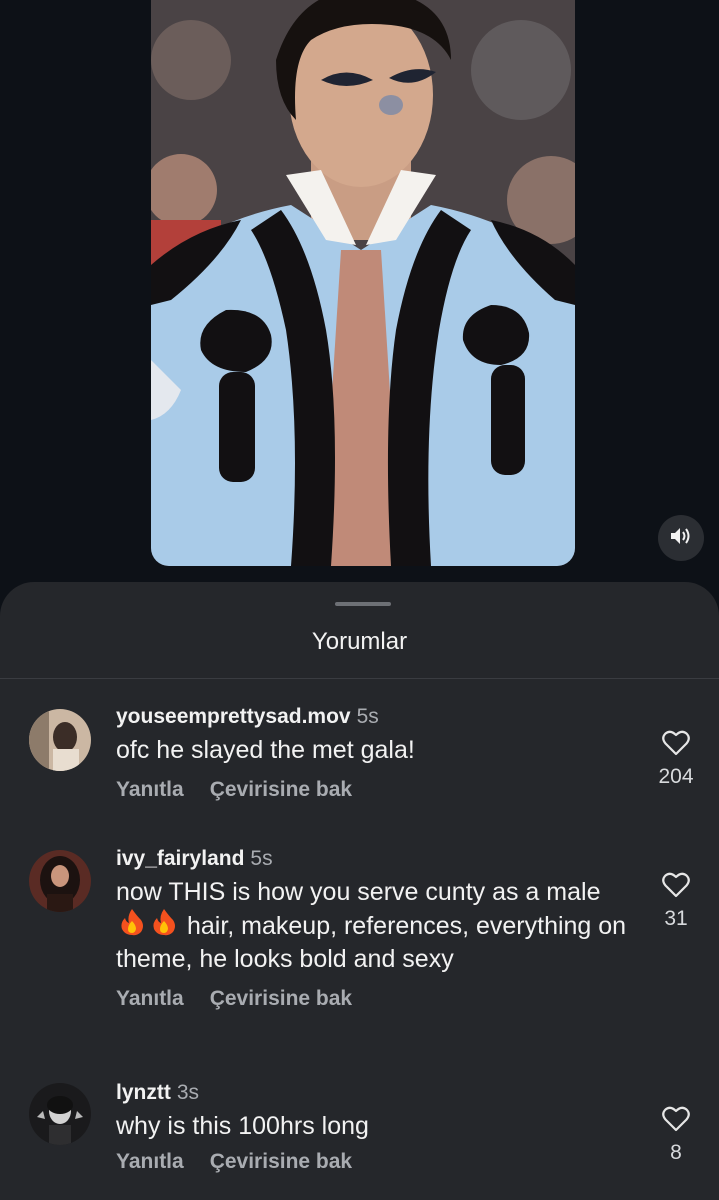 Image resolution: width=719 pixels, height=1200 pixels. I want to click on speaker-icon, so click(681, 538).